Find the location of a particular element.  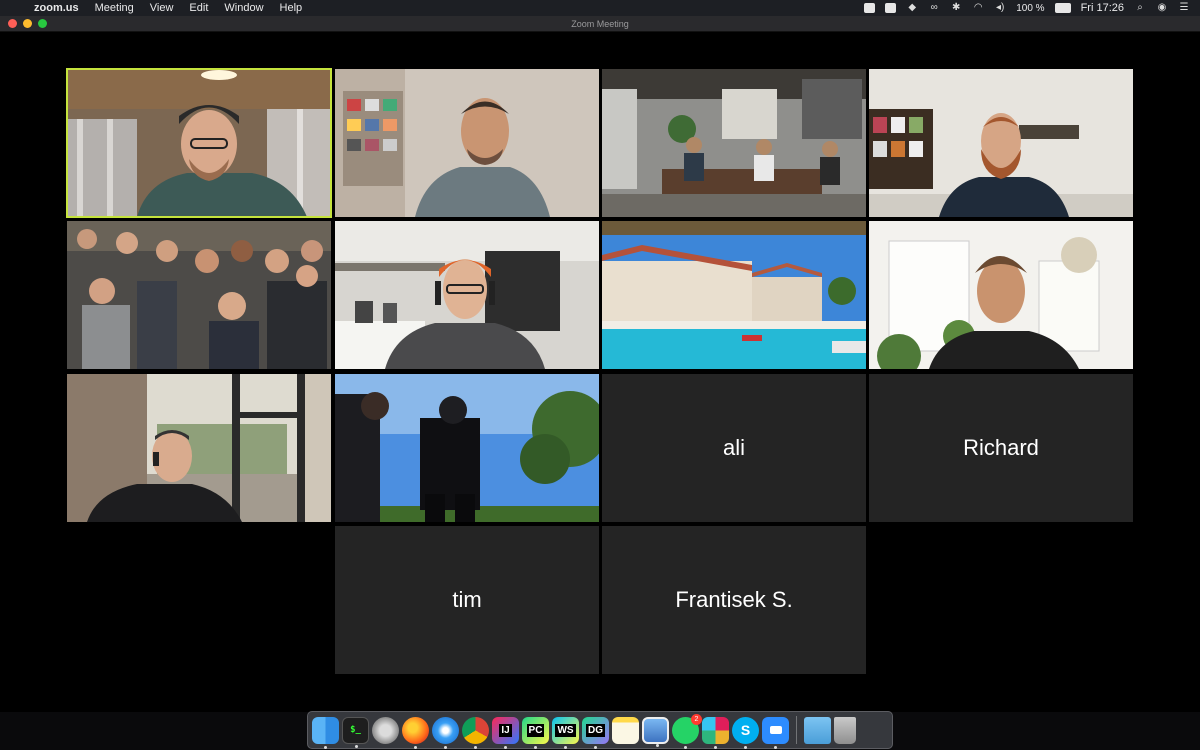

launchpad-icon is located at coordinates (385, 730).